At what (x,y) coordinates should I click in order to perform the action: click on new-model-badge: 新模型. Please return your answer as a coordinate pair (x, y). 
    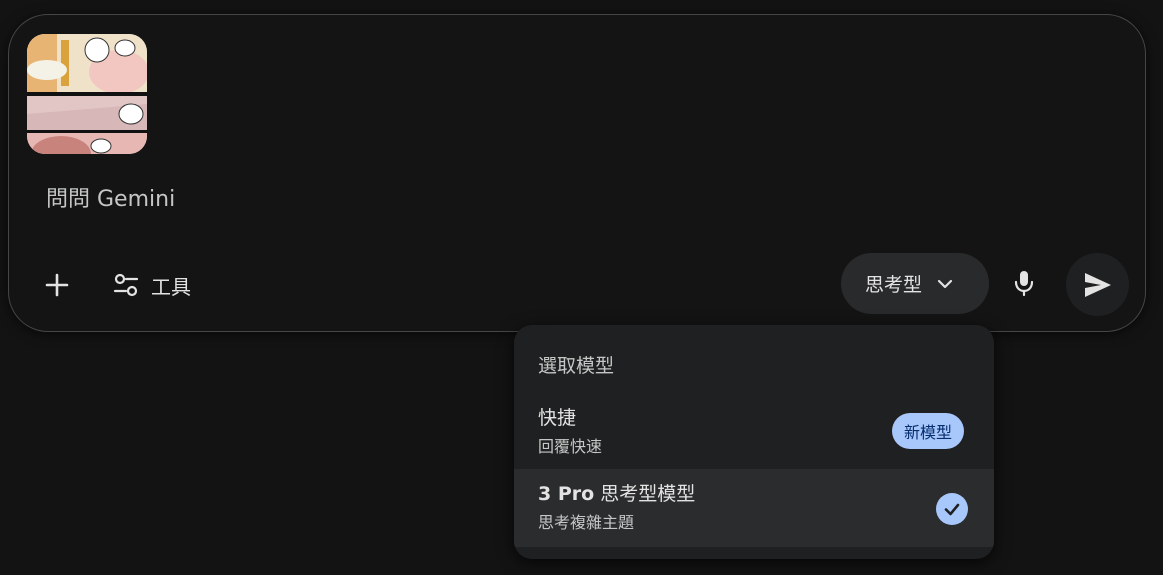
    Looking at the image, I should click on (928, 431).